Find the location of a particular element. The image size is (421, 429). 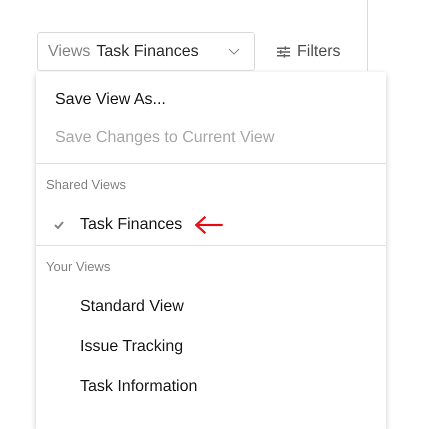

view-item: Standard View is located at coordinates (132, 307).